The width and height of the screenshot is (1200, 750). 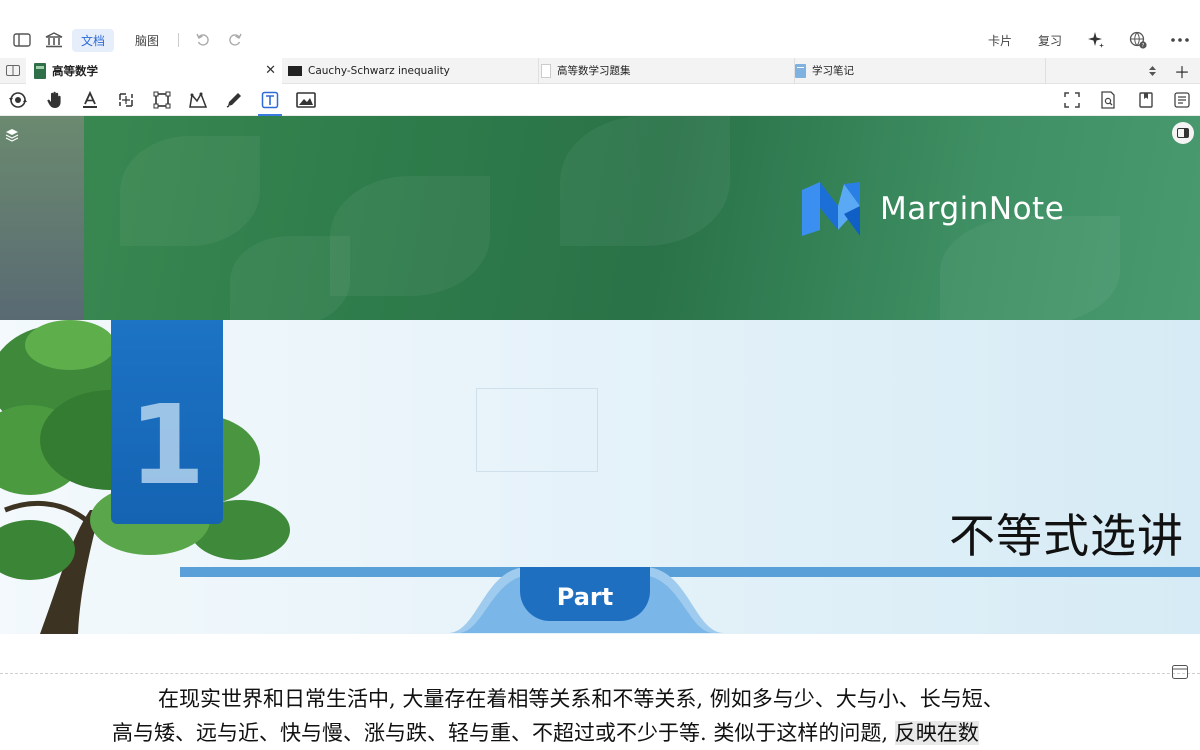 I want to click on tab-sort-icon, so click(x=1152, y=71).